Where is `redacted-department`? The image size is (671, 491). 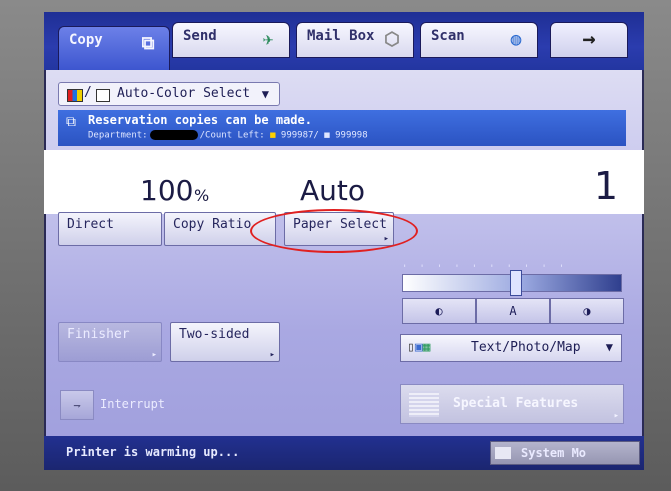 redacted-department is located at coordinates (173, 135).